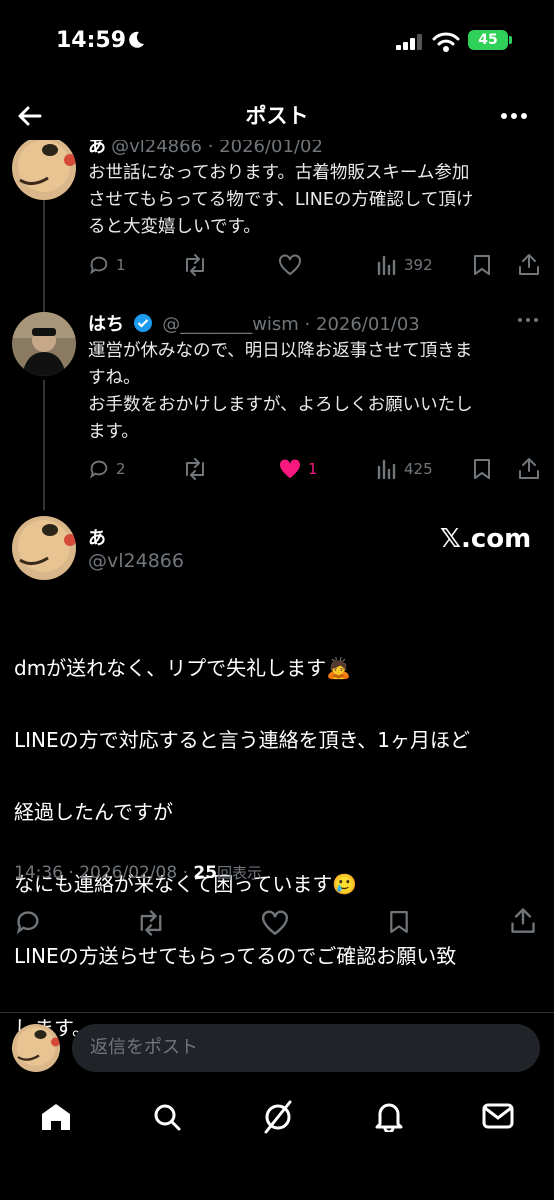 The image size is (554, 1200). Describe the element at coordinates (143, 323) in the screenshot. I see `verified-badge-icon` at that location.